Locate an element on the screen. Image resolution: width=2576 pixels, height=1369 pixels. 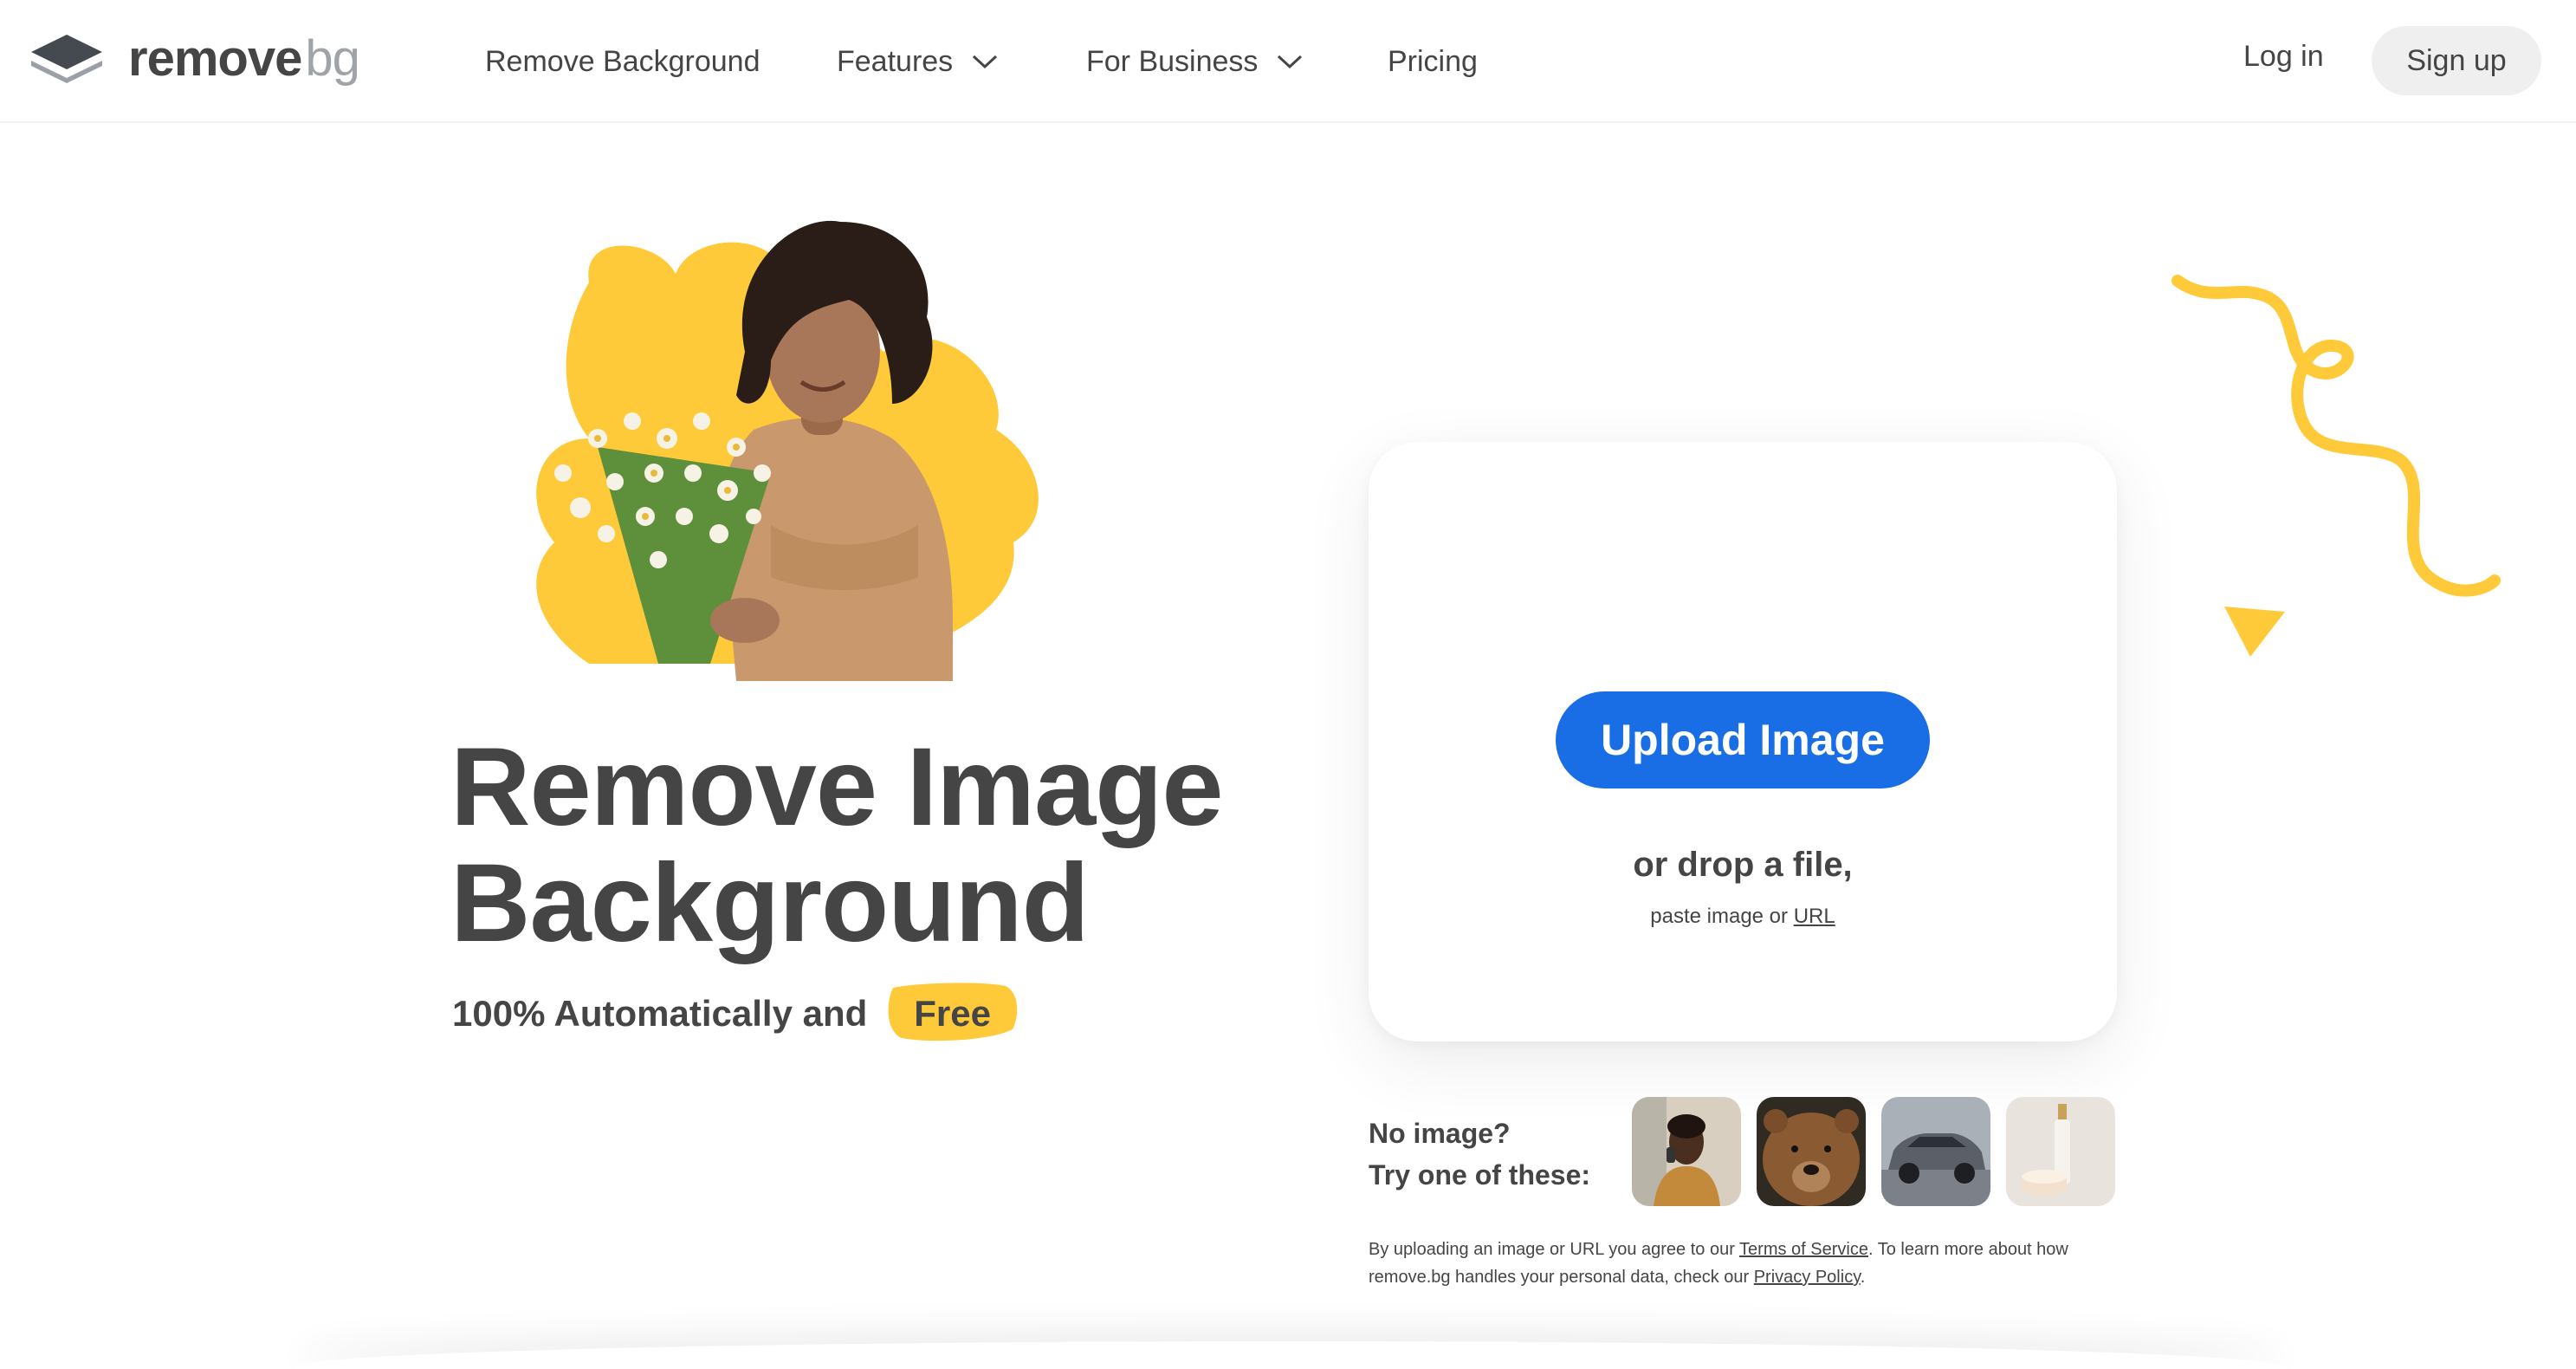
layers-logo-icon is located at coordinates (66, 59).